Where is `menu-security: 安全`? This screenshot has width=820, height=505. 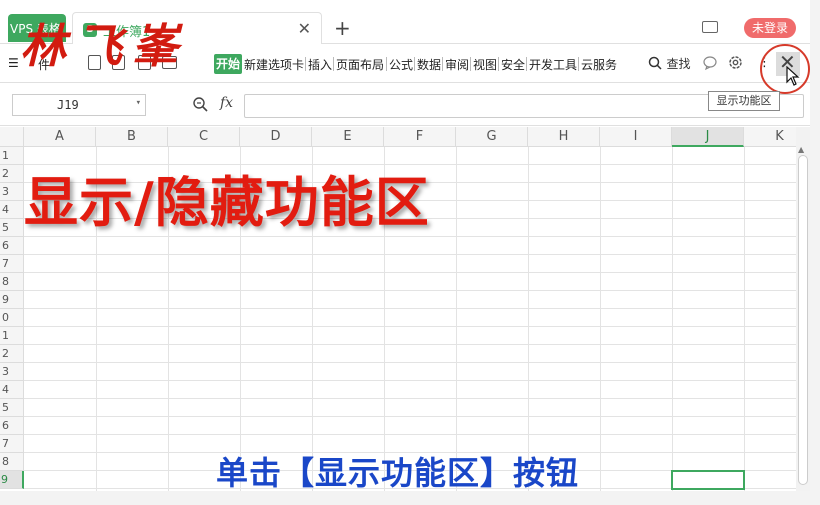
menu-security: 安全 is located at coordinates (513, 64).